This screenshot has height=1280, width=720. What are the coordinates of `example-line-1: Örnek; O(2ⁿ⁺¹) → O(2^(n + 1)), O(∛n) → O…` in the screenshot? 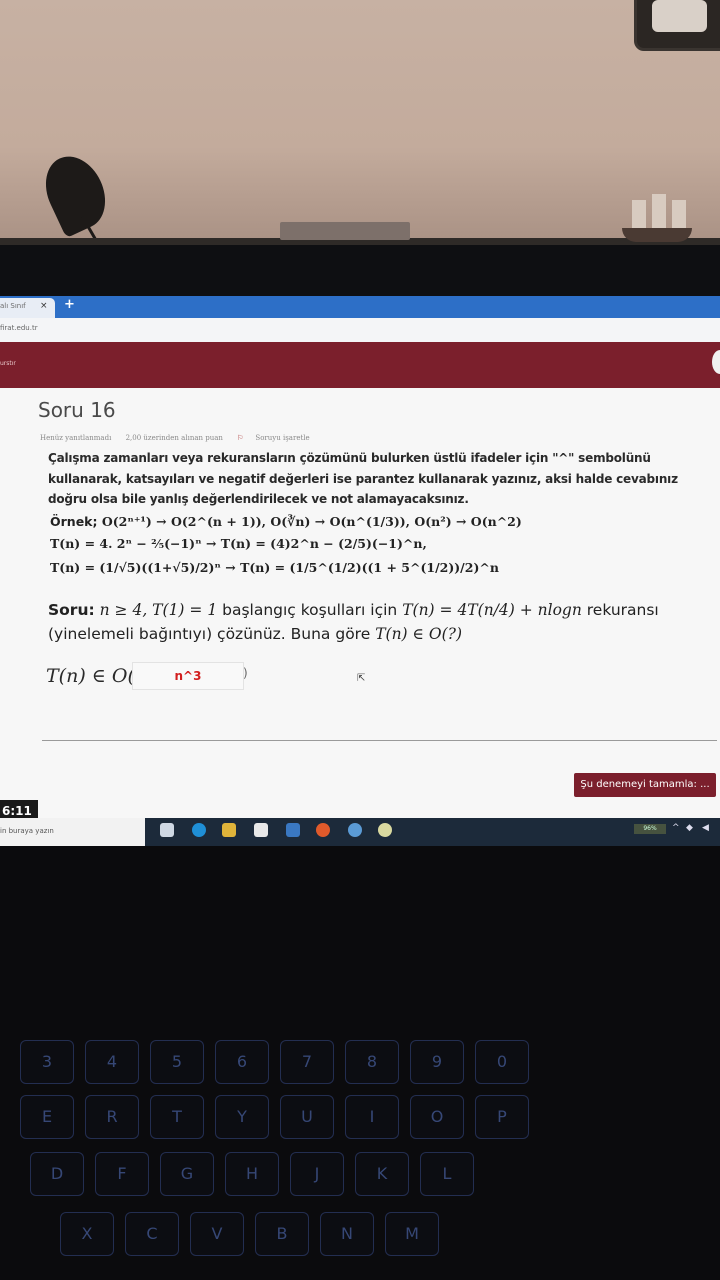 It's located at (286, 521).